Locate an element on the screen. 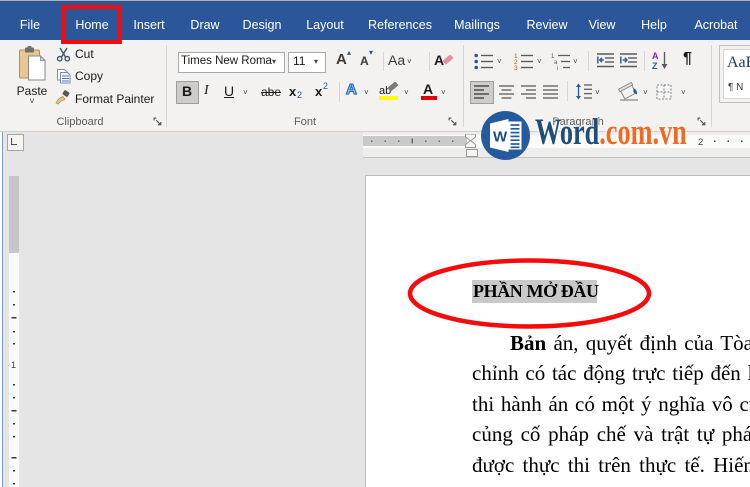 The height and width of the screenshot is (487, 750). svg-text: 3 is located at coordinates (516, 67).